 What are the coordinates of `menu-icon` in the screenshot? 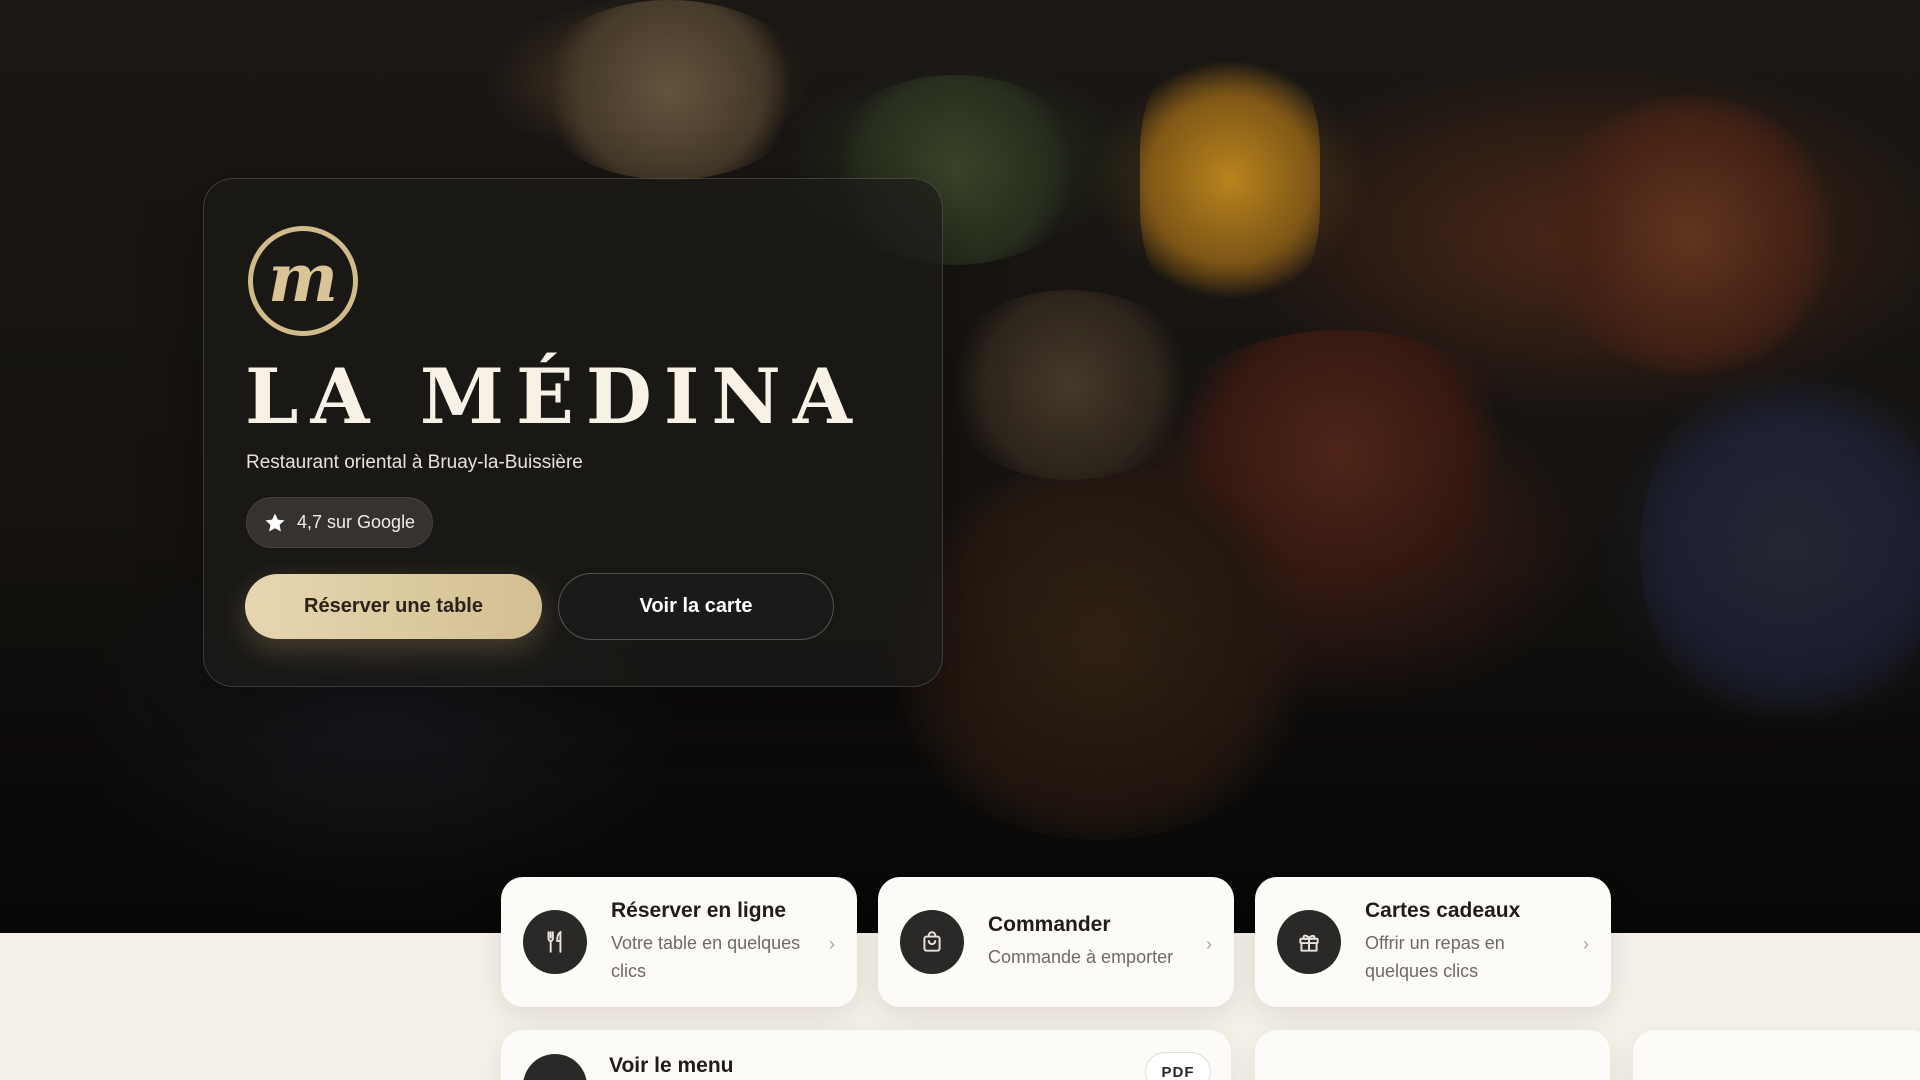 It's located at (555, 1067).